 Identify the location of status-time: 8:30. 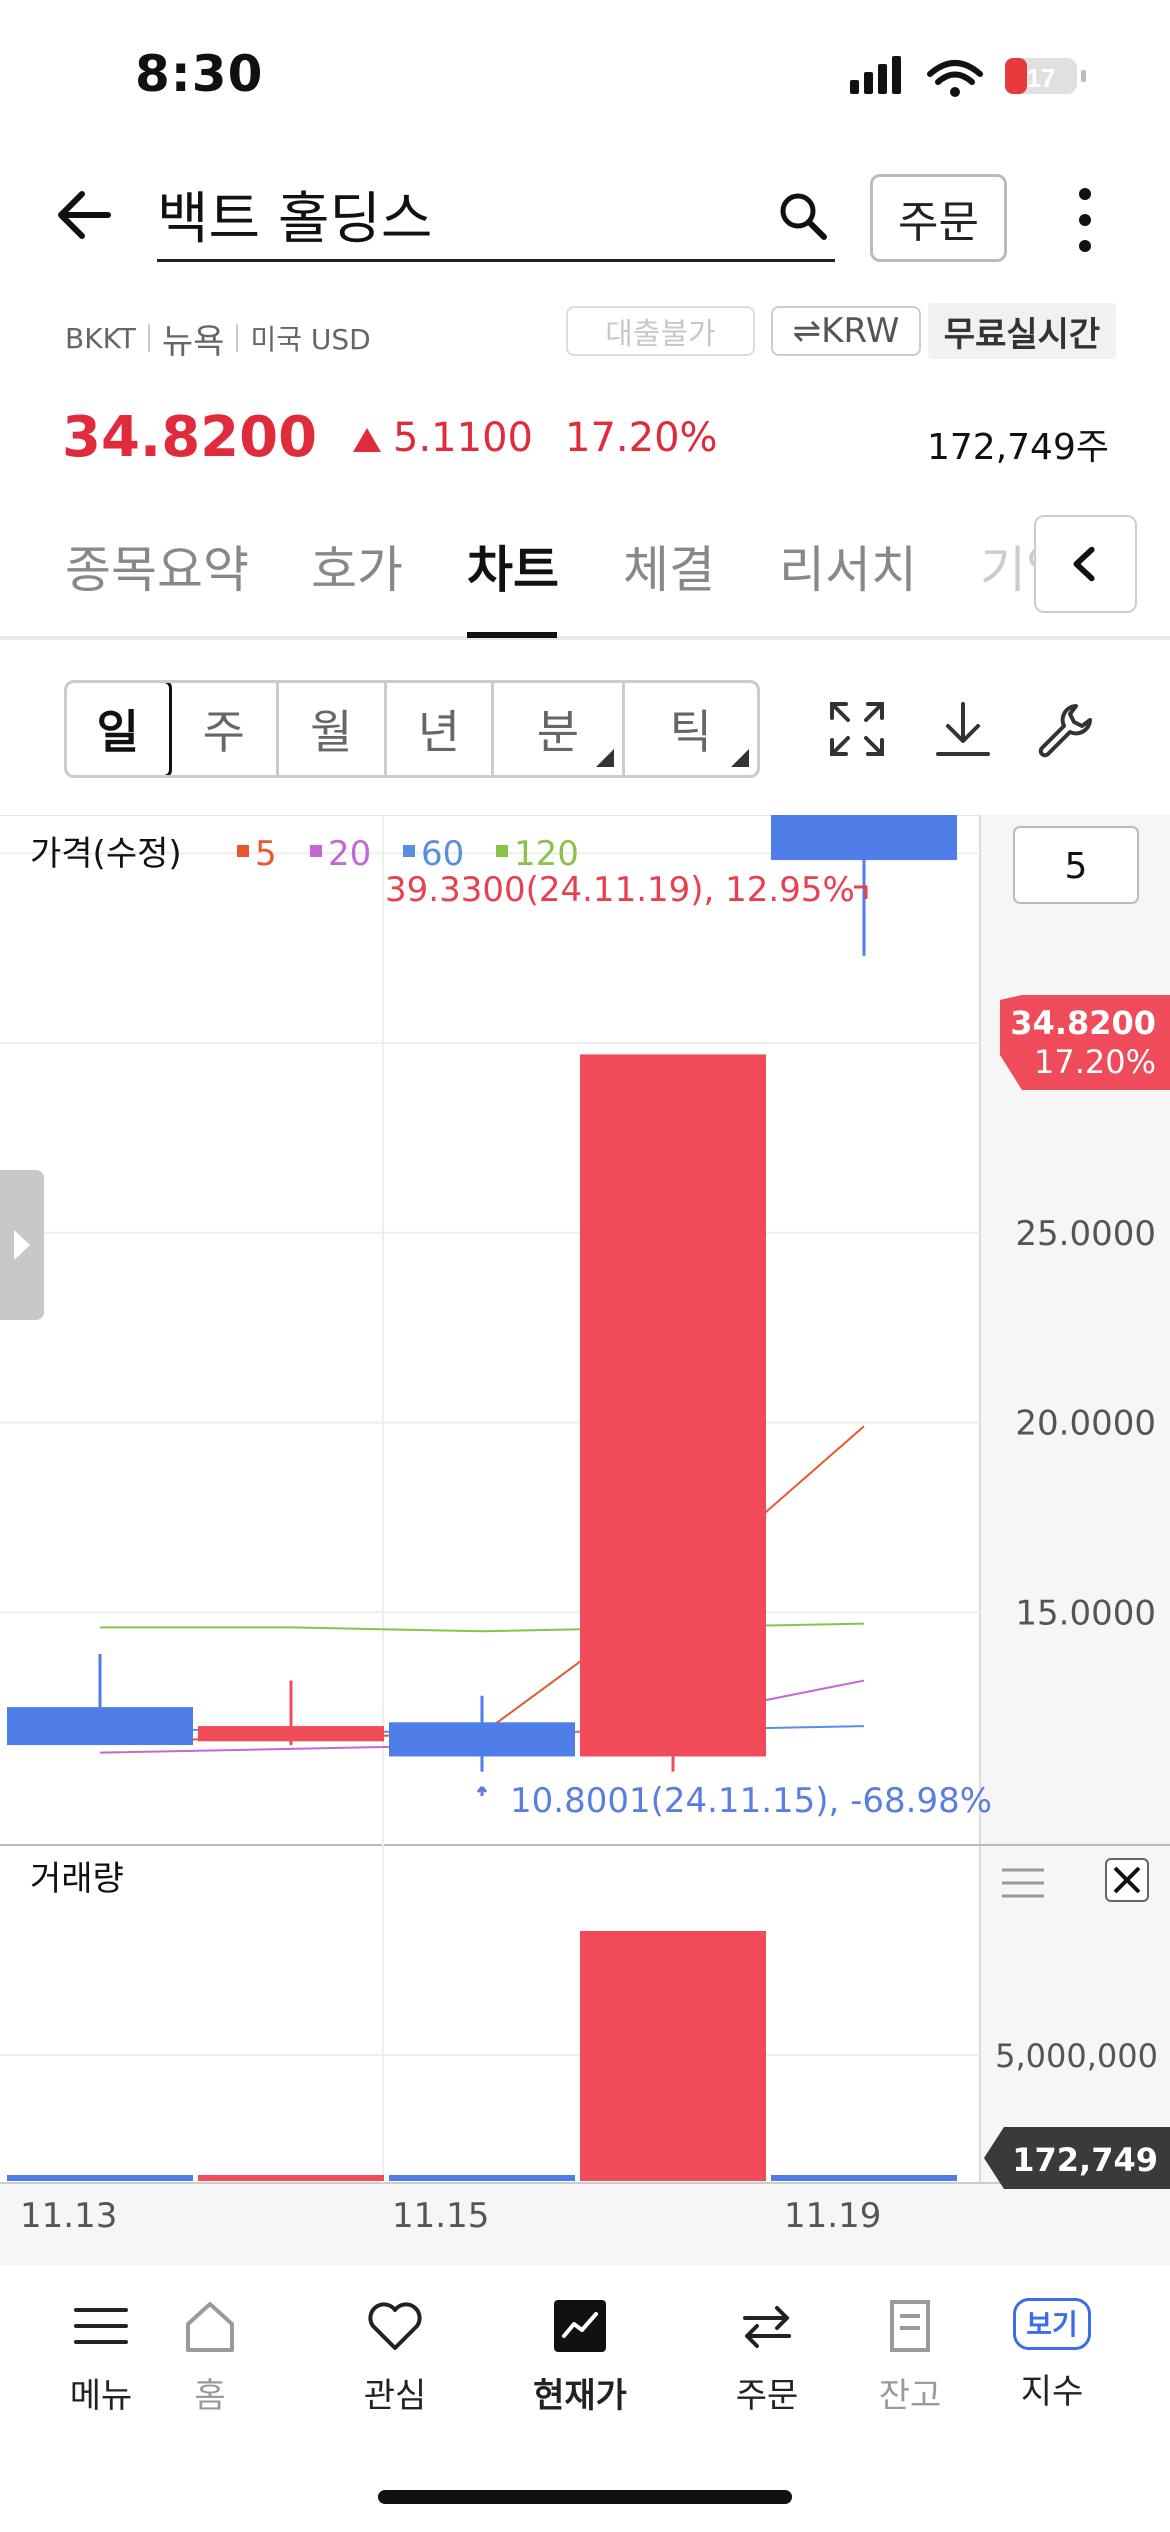
(199, 74).